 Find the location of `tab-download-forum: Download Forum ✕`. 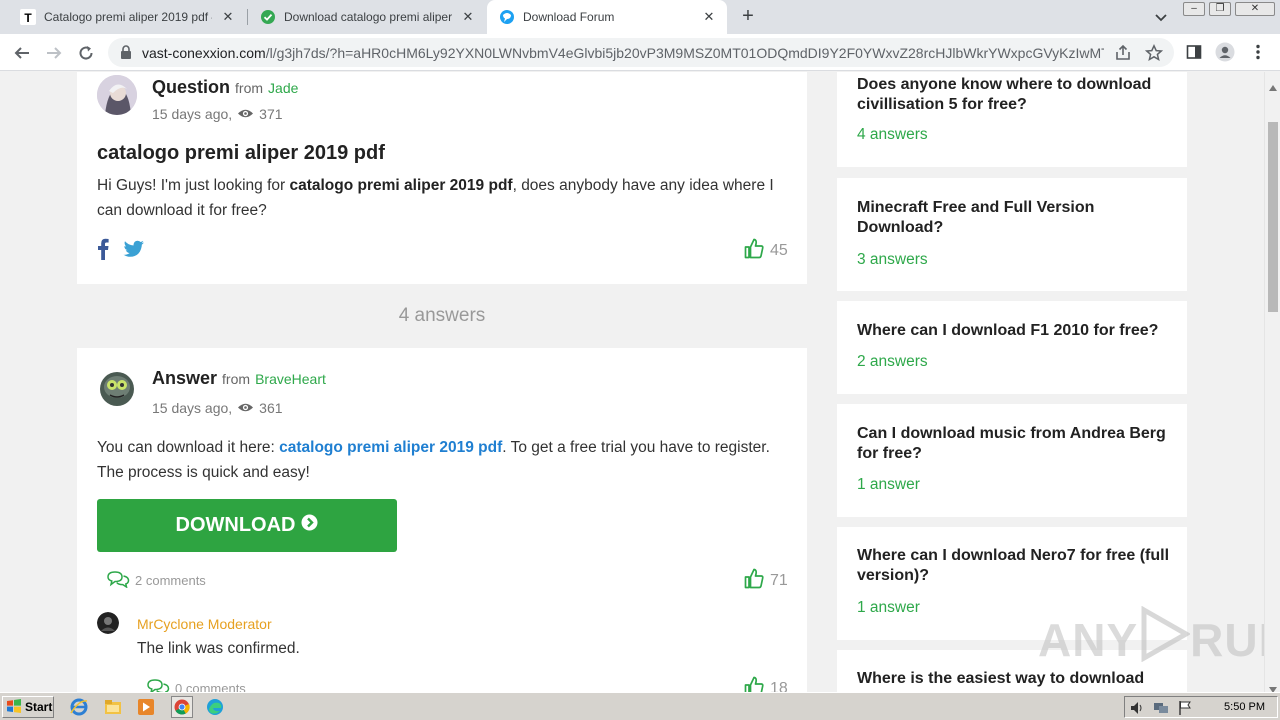

tab-download-forum: Download Forum ✕ is located at coordinates (607, 17).